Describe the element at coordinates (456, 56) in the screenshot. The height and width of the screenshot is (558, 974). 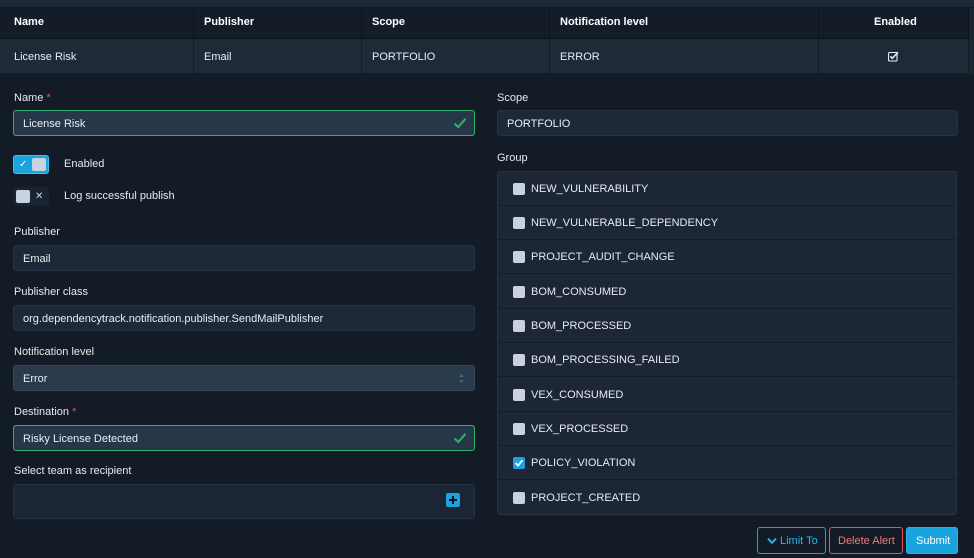
I see `table-row-cell-scope: PORTFOLIO` at that location.